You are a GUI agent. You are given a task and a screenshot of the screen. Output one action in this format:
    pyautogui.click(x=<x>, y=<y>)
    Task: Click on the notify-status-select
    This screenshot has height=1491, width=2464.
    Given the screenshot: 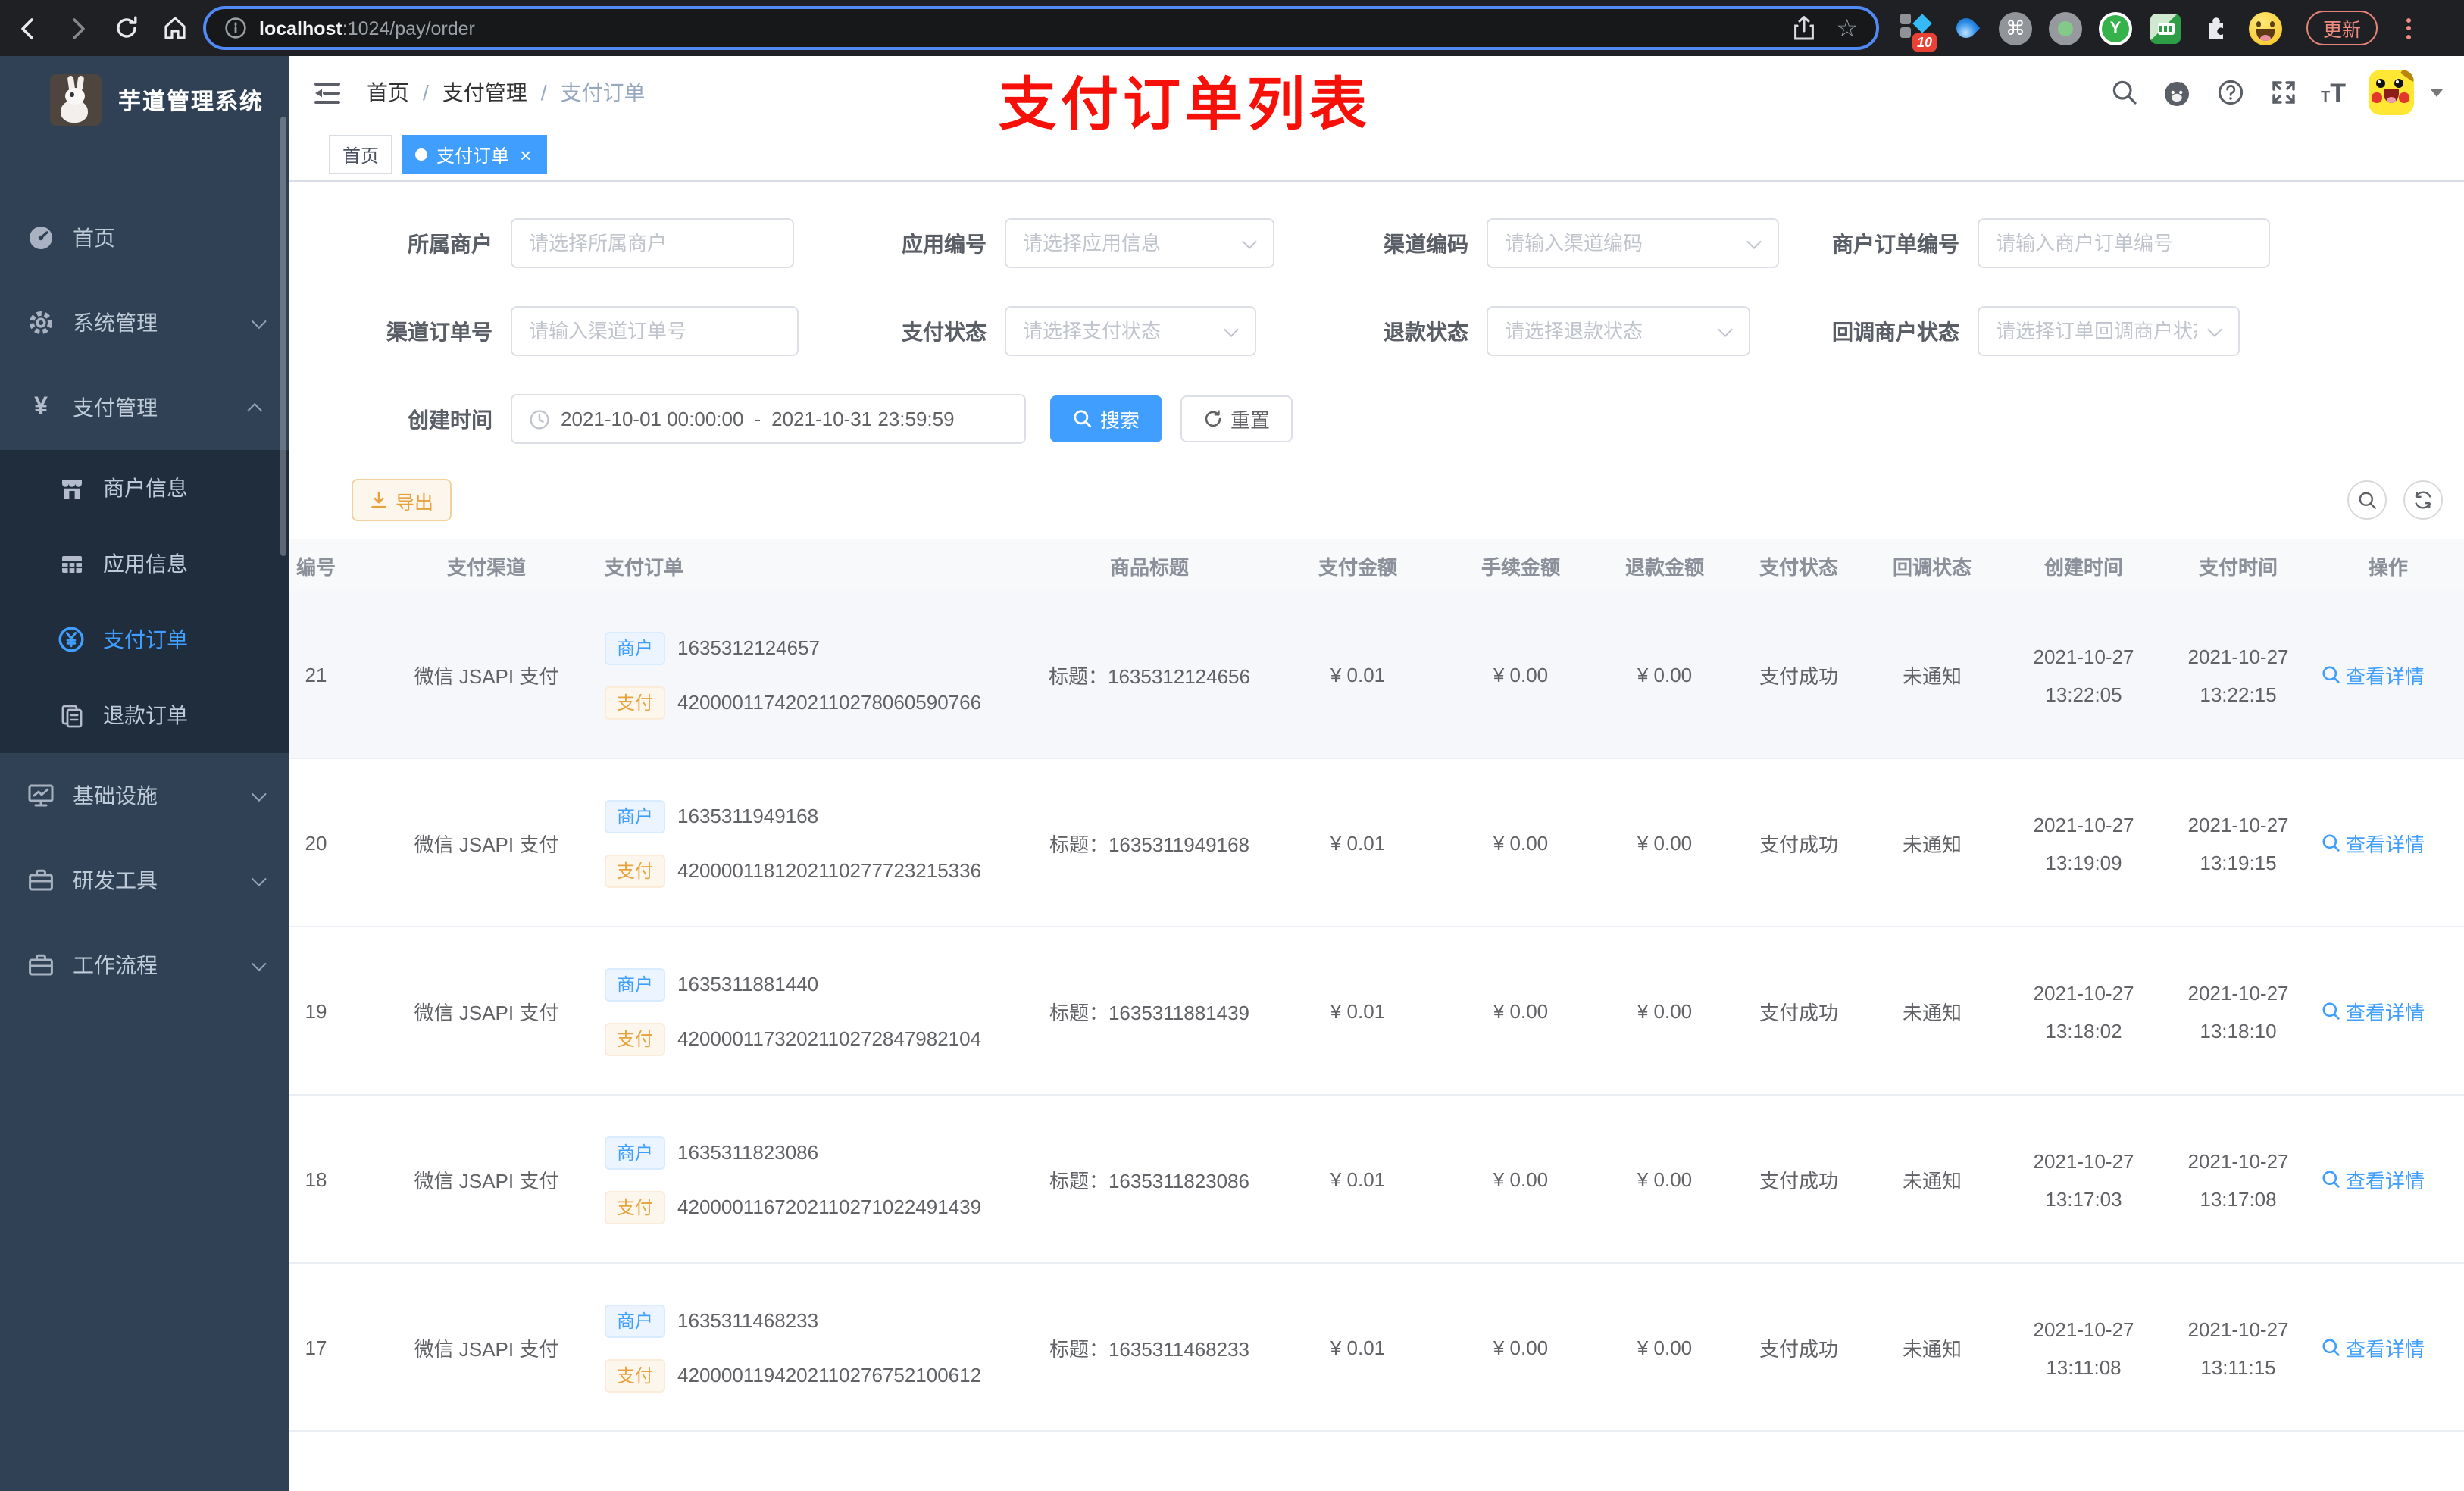 What is the action you would take?
    pyautogui.click(x=2109, y=331)
    